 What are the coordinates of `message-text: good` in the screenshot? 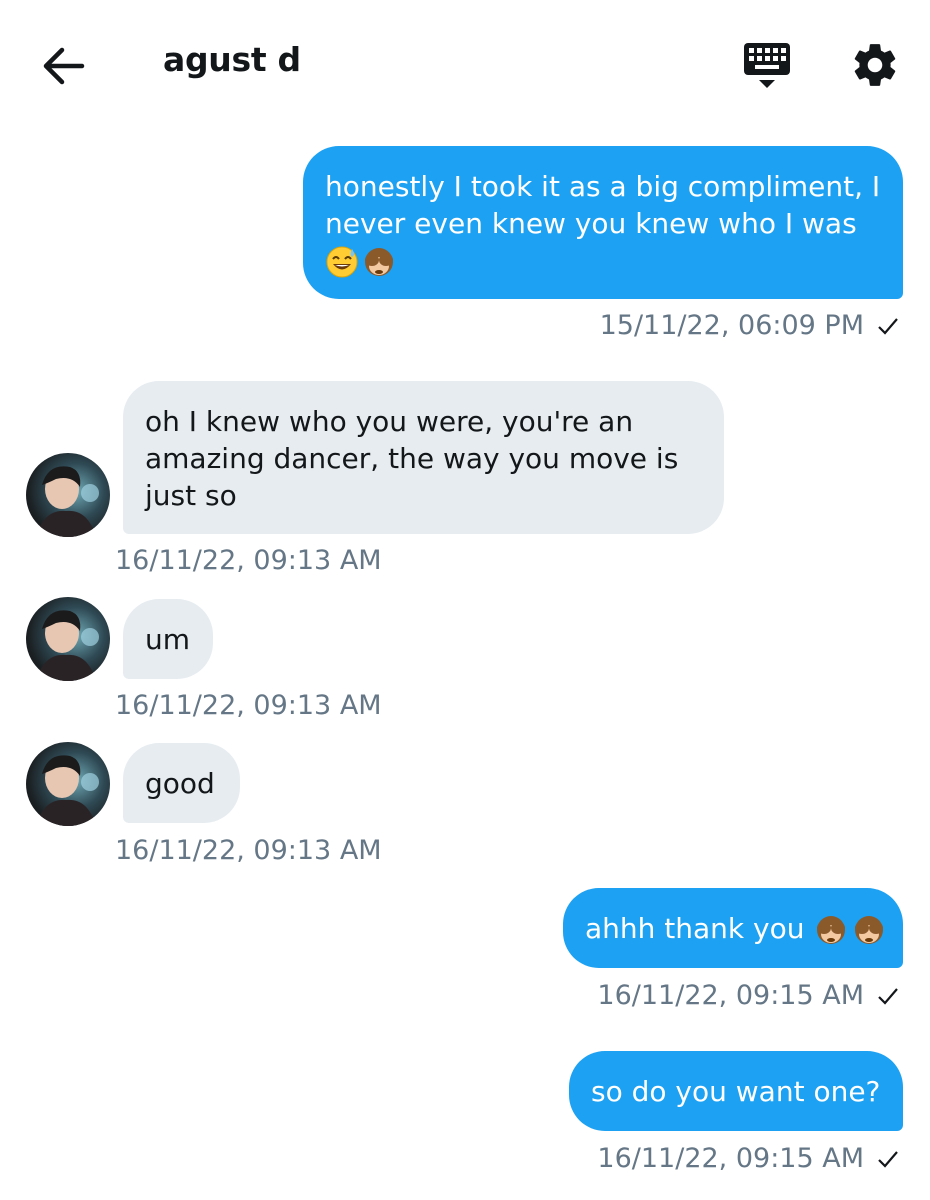 It's located at (180, 783).